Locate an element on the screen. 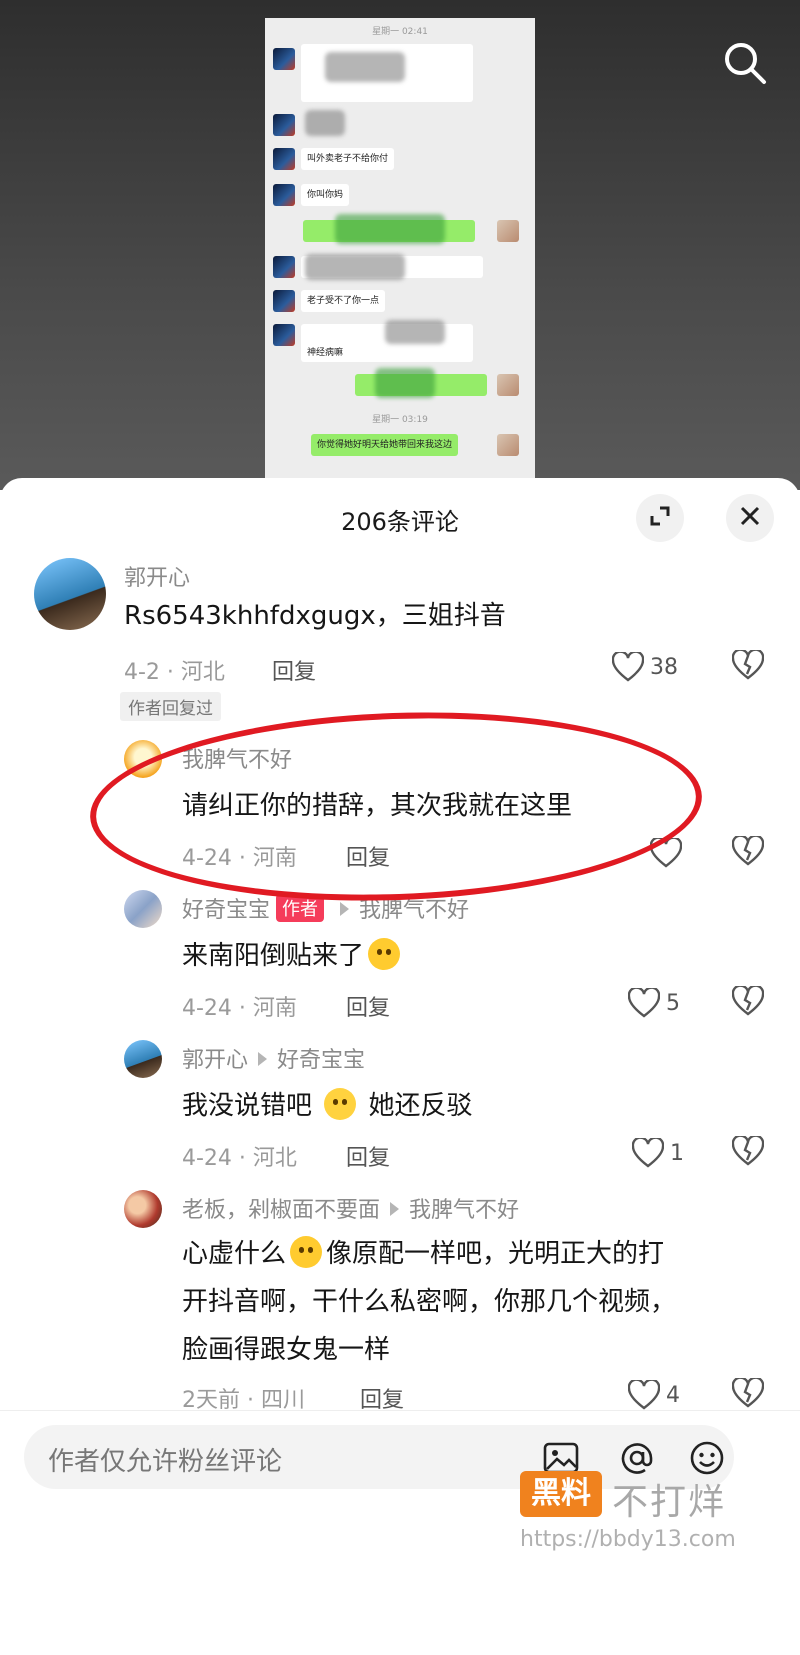 This screenshot has width=800, height=1655. chat-bubble-out: 你觉得她好明天给她带回来我这边 is located at coordinates (385, 445).